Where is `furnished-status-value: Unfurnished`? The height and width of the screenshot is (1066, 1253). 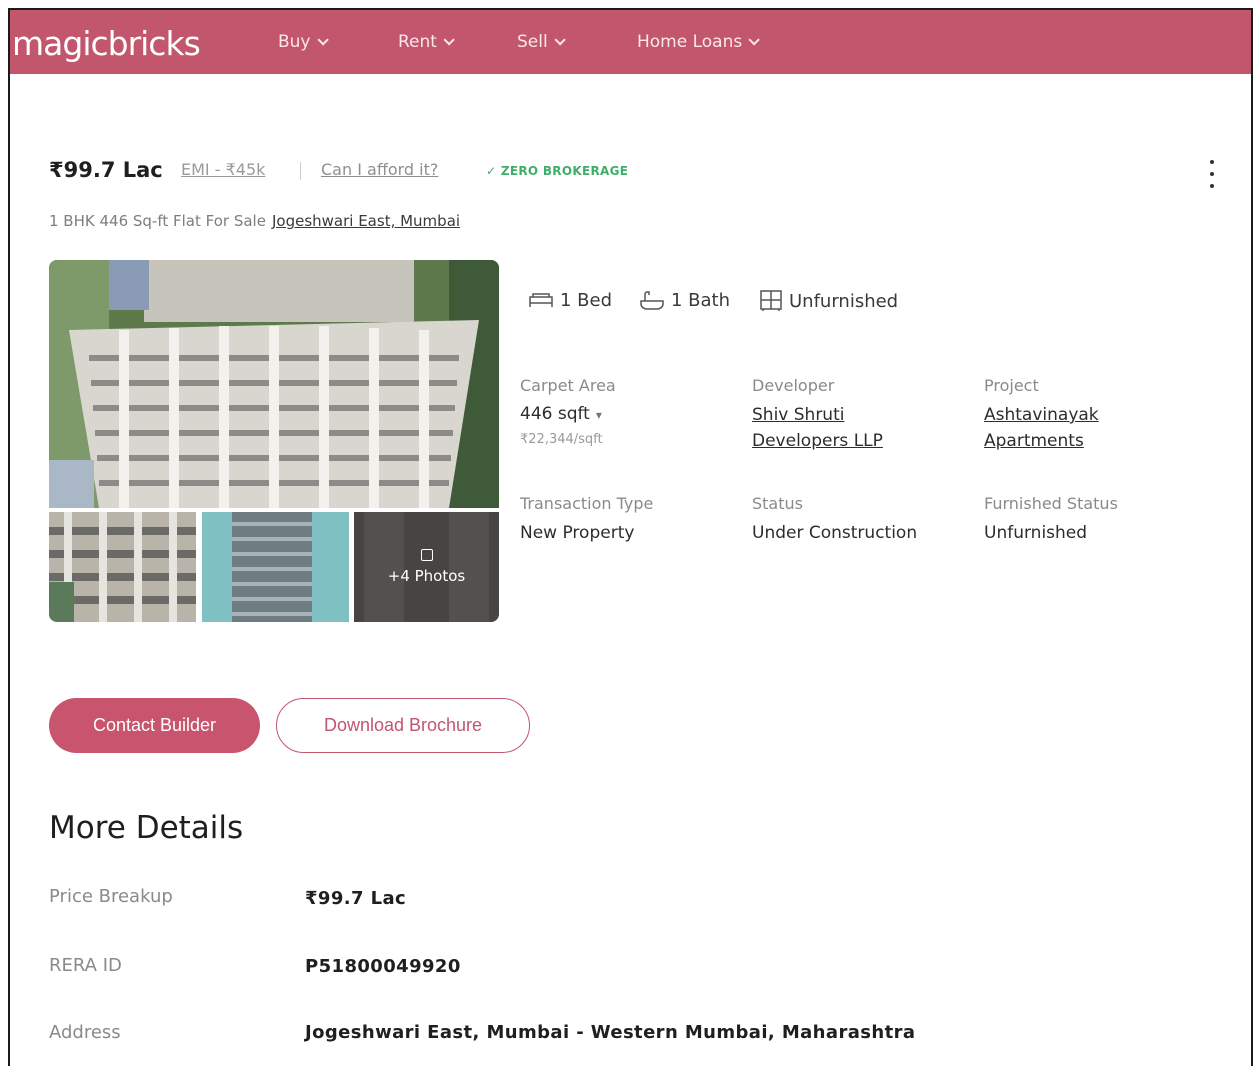
furnished-status-value: Unfurnished is located at coordinates (1036, 533).